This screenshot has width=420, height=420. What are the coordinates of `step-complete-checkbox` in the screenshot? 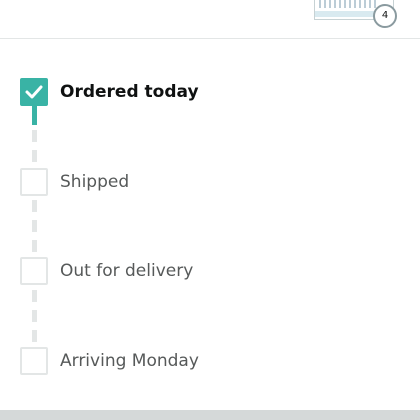 It's located at (34, 92).